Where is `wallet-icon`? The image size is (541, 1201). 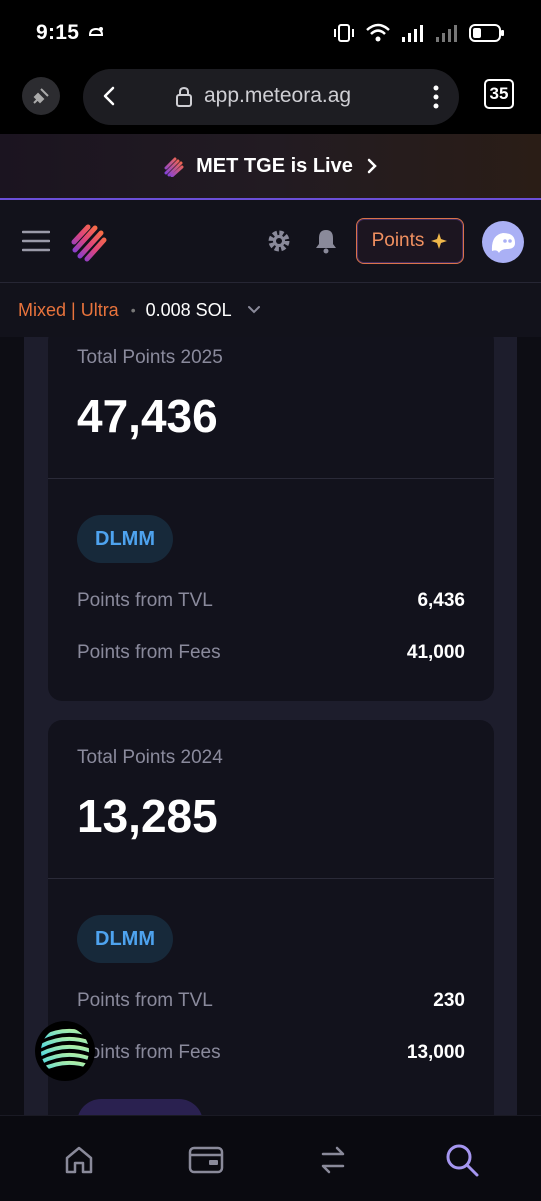
wallet-icon is located at coordinates (206, 1160).